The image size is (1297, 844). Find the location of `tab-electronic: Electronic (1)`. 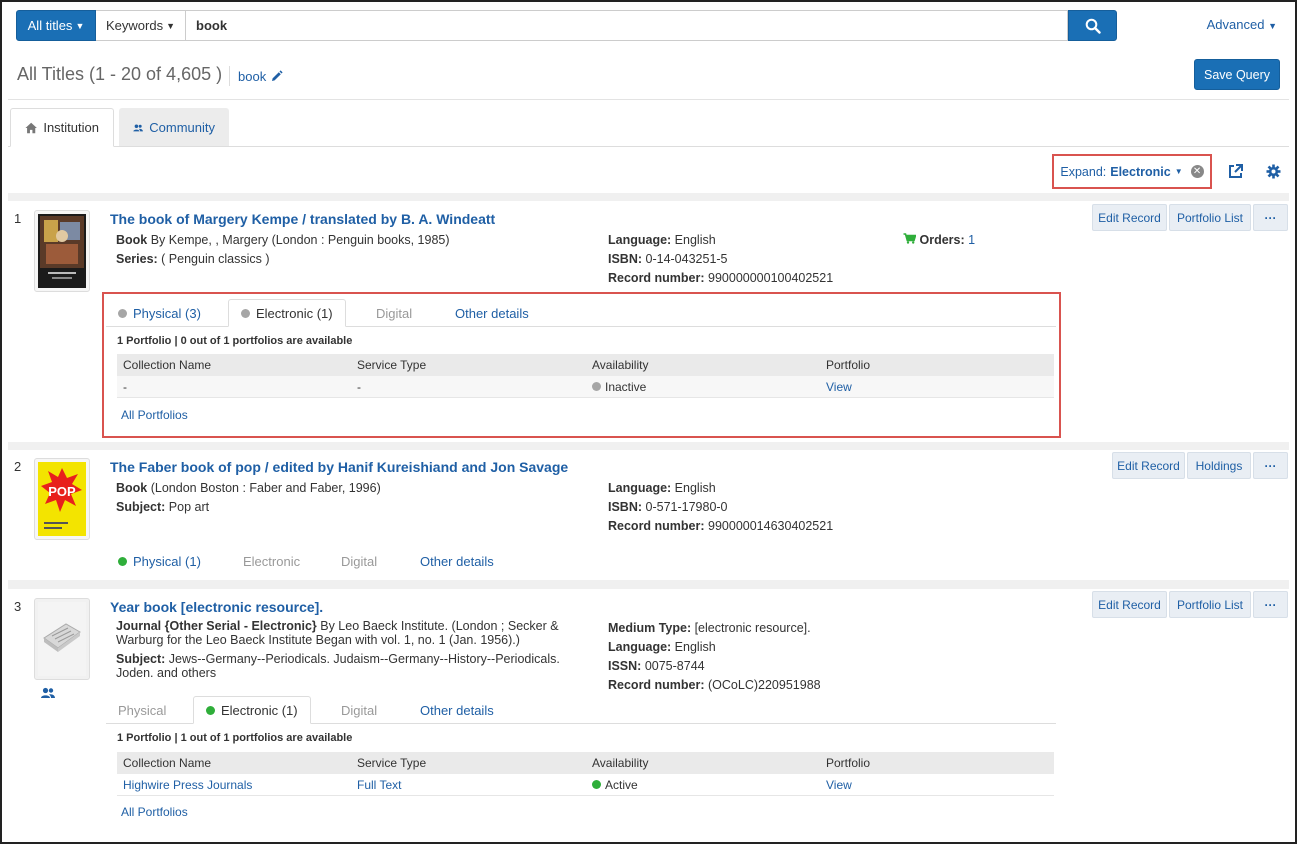

tab-electronic: Electronic (1) is located at coordinates (252, 710).